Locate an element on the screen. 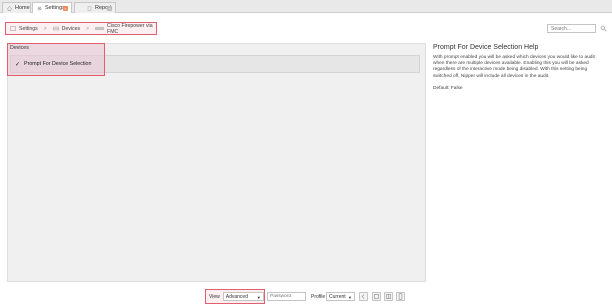  tab-home: Home is located at coordinates (16, 7).